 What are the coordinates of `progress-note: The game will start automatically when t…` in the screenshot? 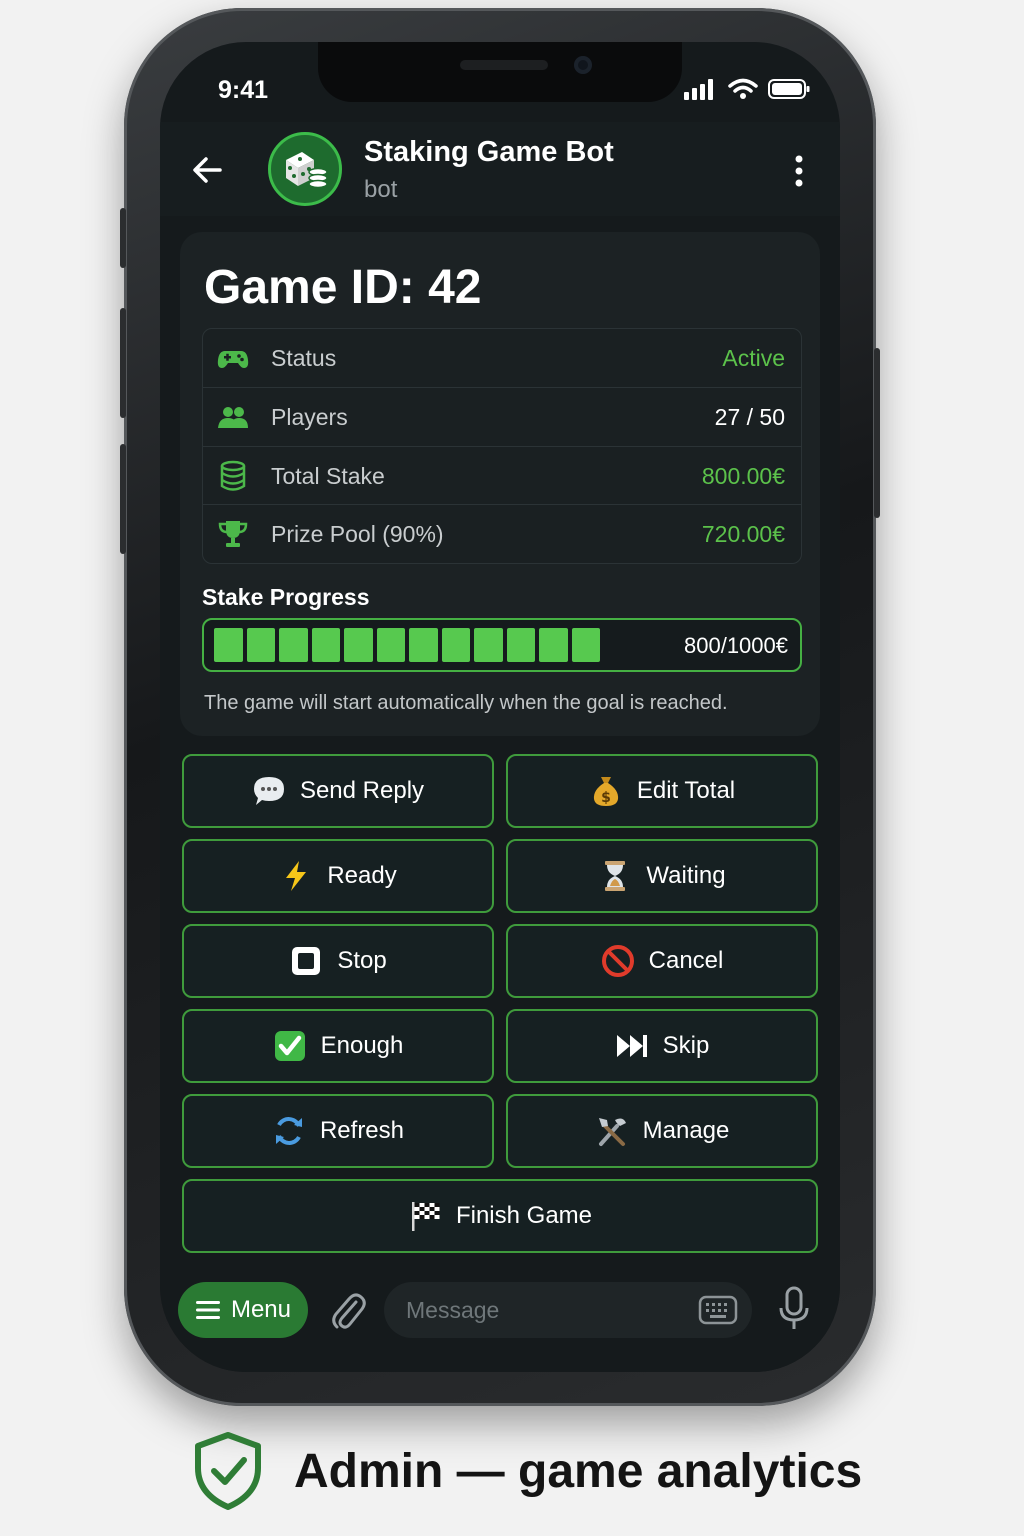 It's located at (466, 703).